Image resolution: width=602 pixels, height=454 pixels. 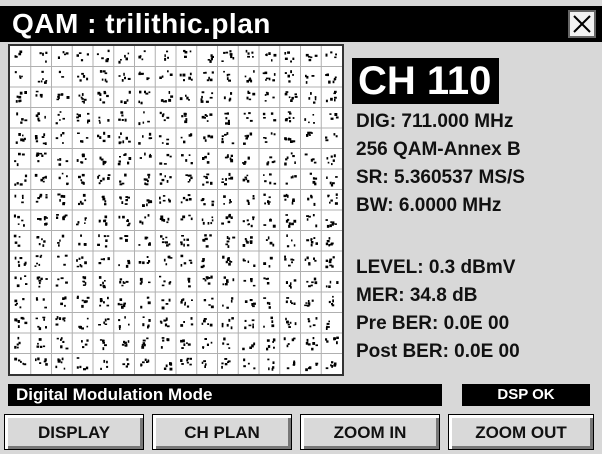 What do you see at coordinates (222, 432) in the screenshot?
I see `ch-plan-button: CH PLAN` at bounding box center [222, 432].